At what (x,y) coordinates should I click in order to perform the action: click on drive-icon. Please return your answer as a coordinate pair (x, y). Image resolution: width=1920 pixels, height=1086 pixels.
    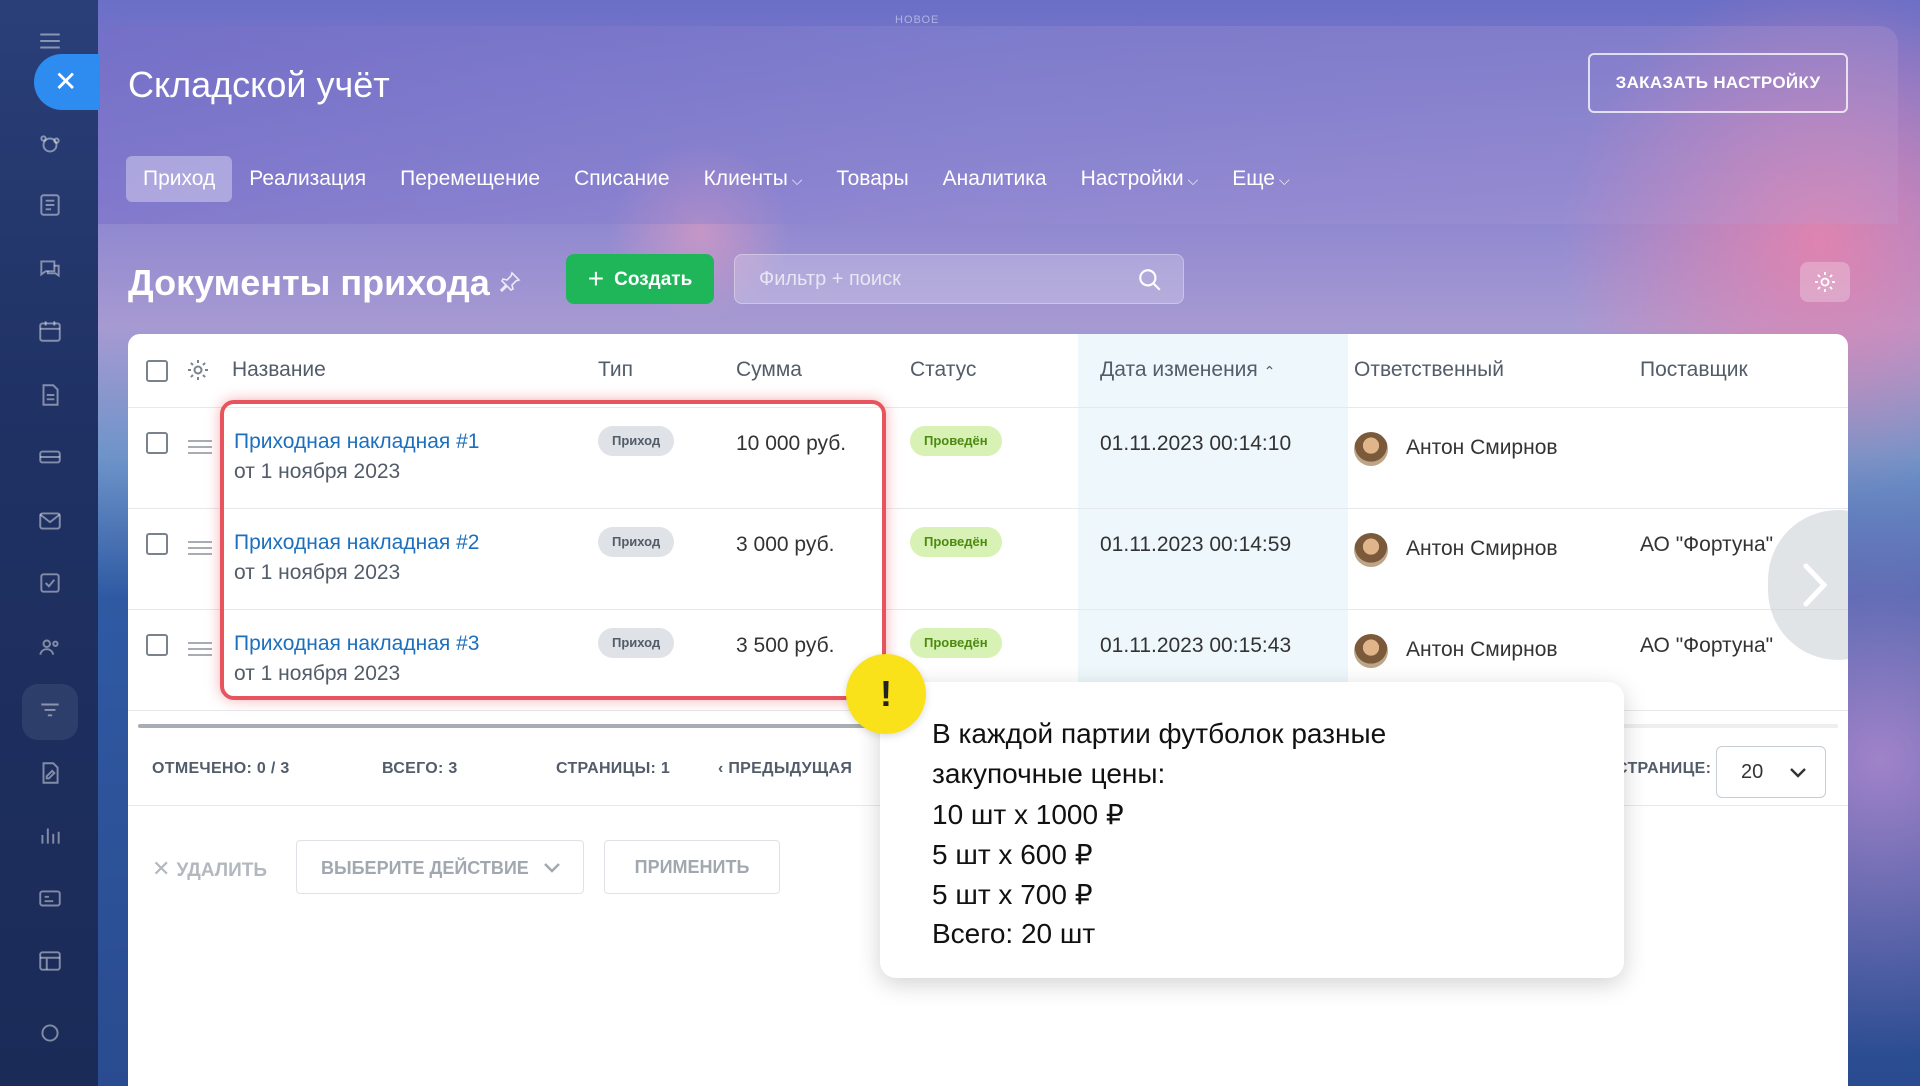
    Looking at the image, I should click on (50, 458).